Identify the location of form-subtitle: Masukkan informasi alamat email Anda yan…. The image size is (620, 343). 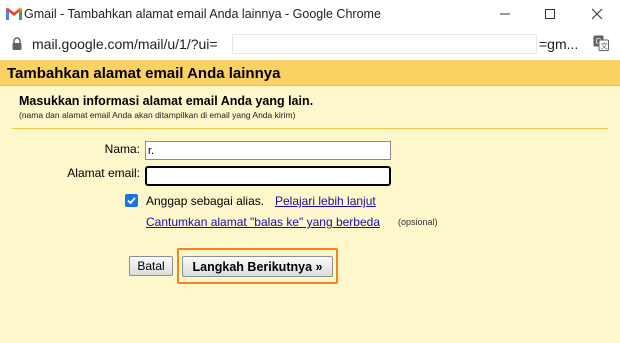
(166, 101).